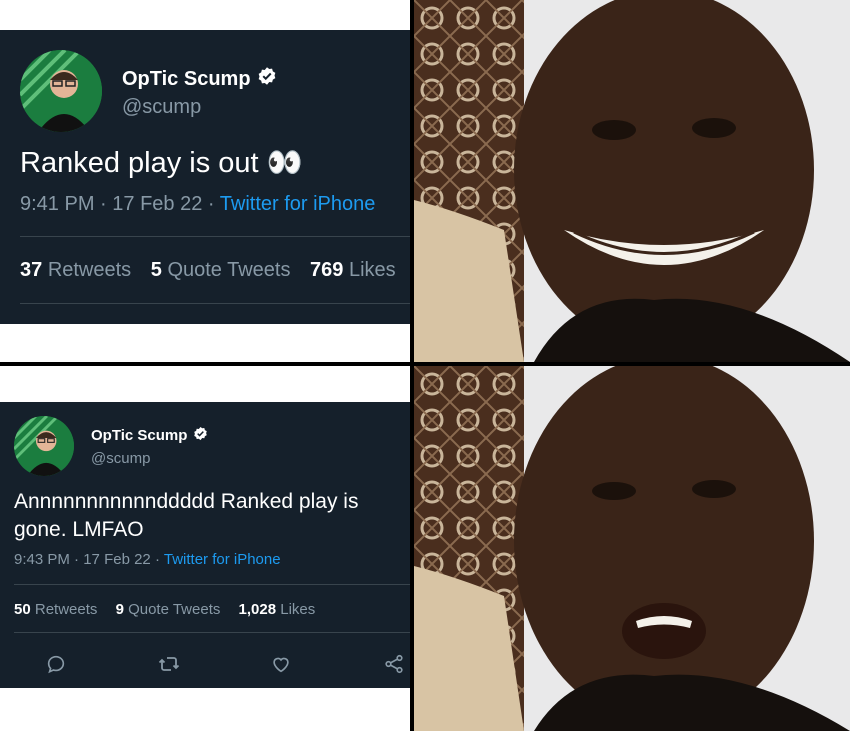 The image size is (850, 731). Describe the element at coordinates (281, 664) in the screenshot. I see `heart-icon` at that location.